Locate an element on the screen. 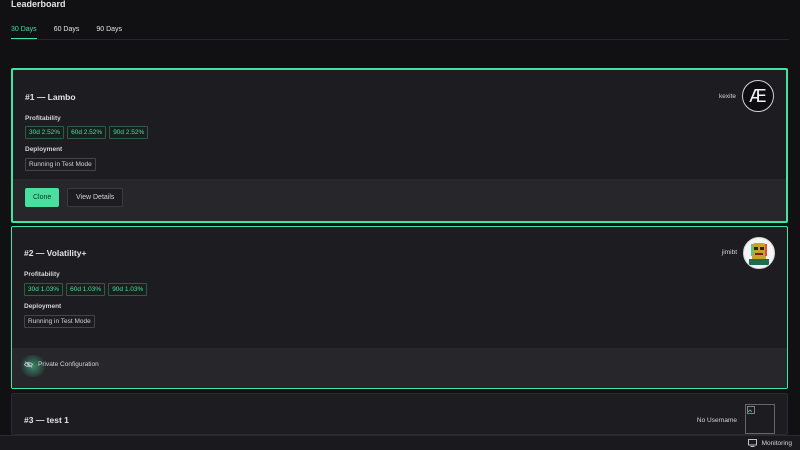 Image resolution: width=800 pixels, height=450 pixels. profitability-badges: 30d 1.03% 60d 1.03% 90d 1.03% is located at coordinates (86, 289).